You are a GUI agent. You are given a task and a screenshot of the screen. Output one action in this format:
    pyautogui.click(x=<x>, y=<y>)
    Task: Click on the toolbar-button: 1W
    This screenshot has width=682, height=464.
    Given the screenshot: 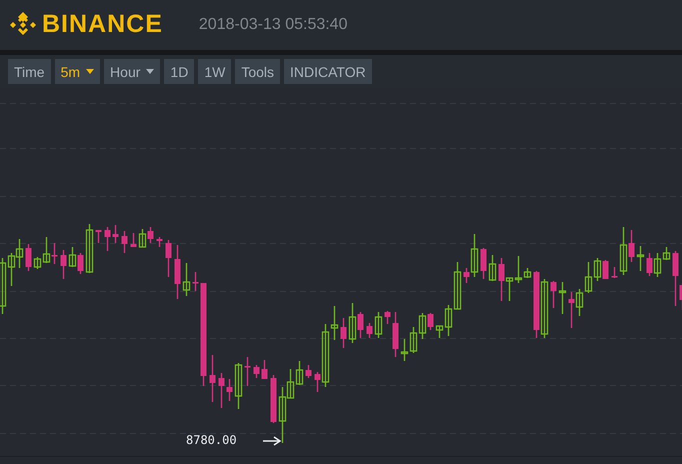 What is the action you would take?
    pyautogui.click(x=215, y=71)
    